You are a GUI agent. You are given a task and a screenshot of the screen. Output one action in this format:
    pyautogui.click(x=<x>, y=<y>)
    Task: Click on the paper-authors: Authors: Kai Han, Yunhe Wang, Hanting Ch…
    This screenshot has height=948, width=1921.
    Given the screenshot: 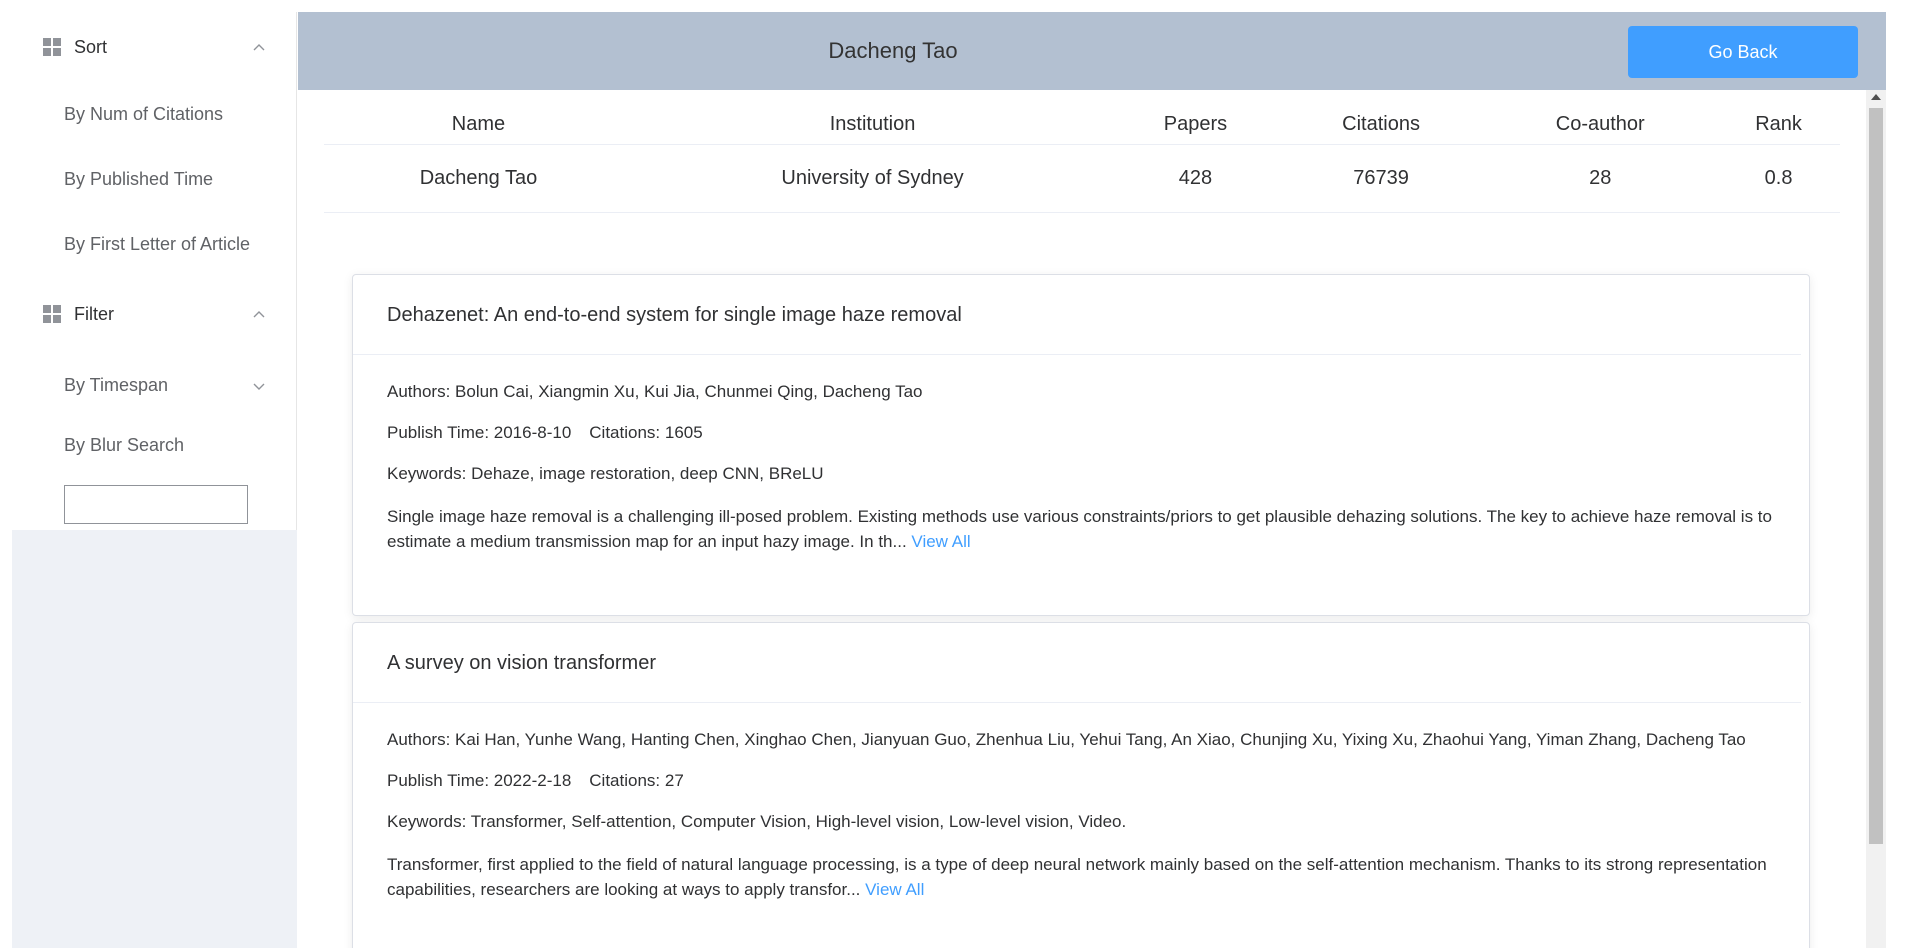 What is the action you would take?
    pyautogui.click(x=1066, y=739)
    